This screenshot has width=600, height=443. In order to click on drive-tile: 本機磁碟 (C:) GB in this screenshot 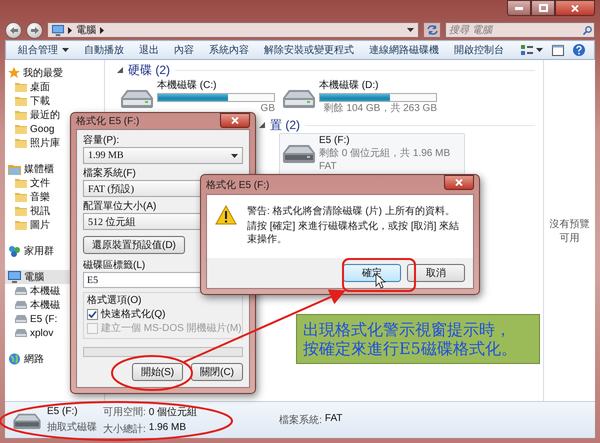, I will do `click(196, 97)`.